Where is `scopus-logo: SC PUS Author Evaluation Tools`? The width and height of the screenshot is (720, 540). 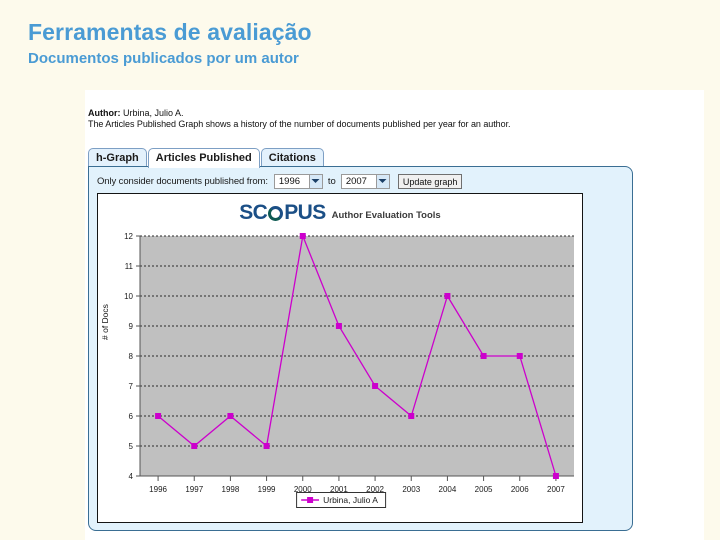
scopus-logo: SC PUS Author Evaluation Tools is located at coordinates (340, 212).